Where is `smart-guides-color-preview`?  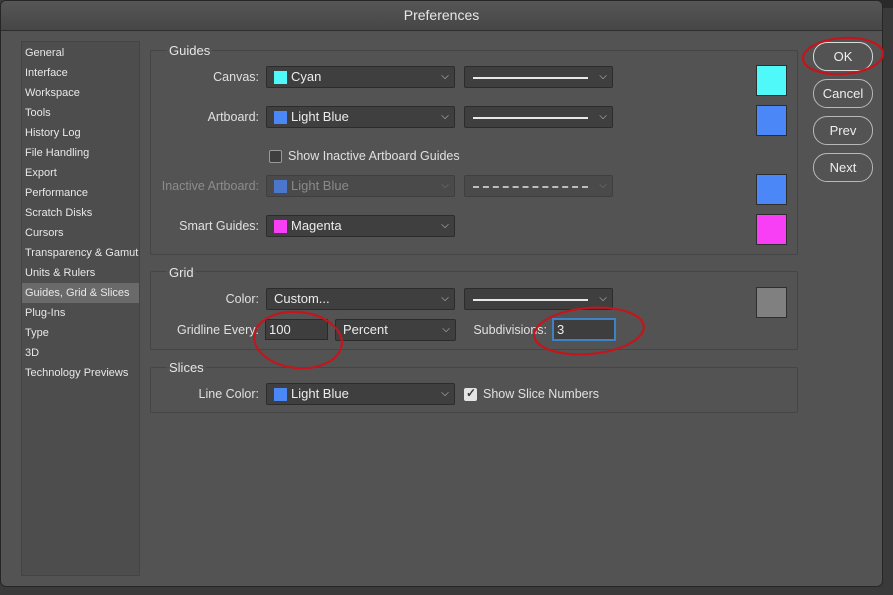
smart-guides-color-preview is located at coordinates (771, 229).